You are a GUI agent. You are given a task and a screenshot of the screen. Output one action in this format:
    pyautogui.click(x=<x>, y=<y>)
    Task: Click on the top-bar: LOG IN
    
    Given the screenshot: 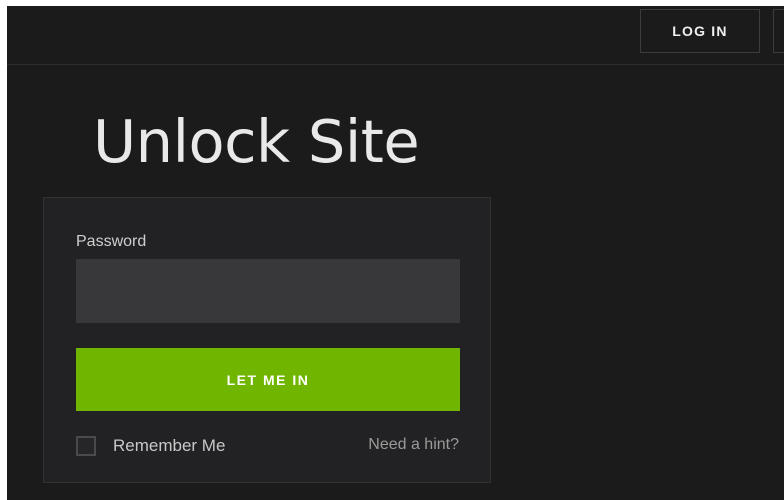 What is the action you would take?
    pyautogui.click(x=395, y=35)
    